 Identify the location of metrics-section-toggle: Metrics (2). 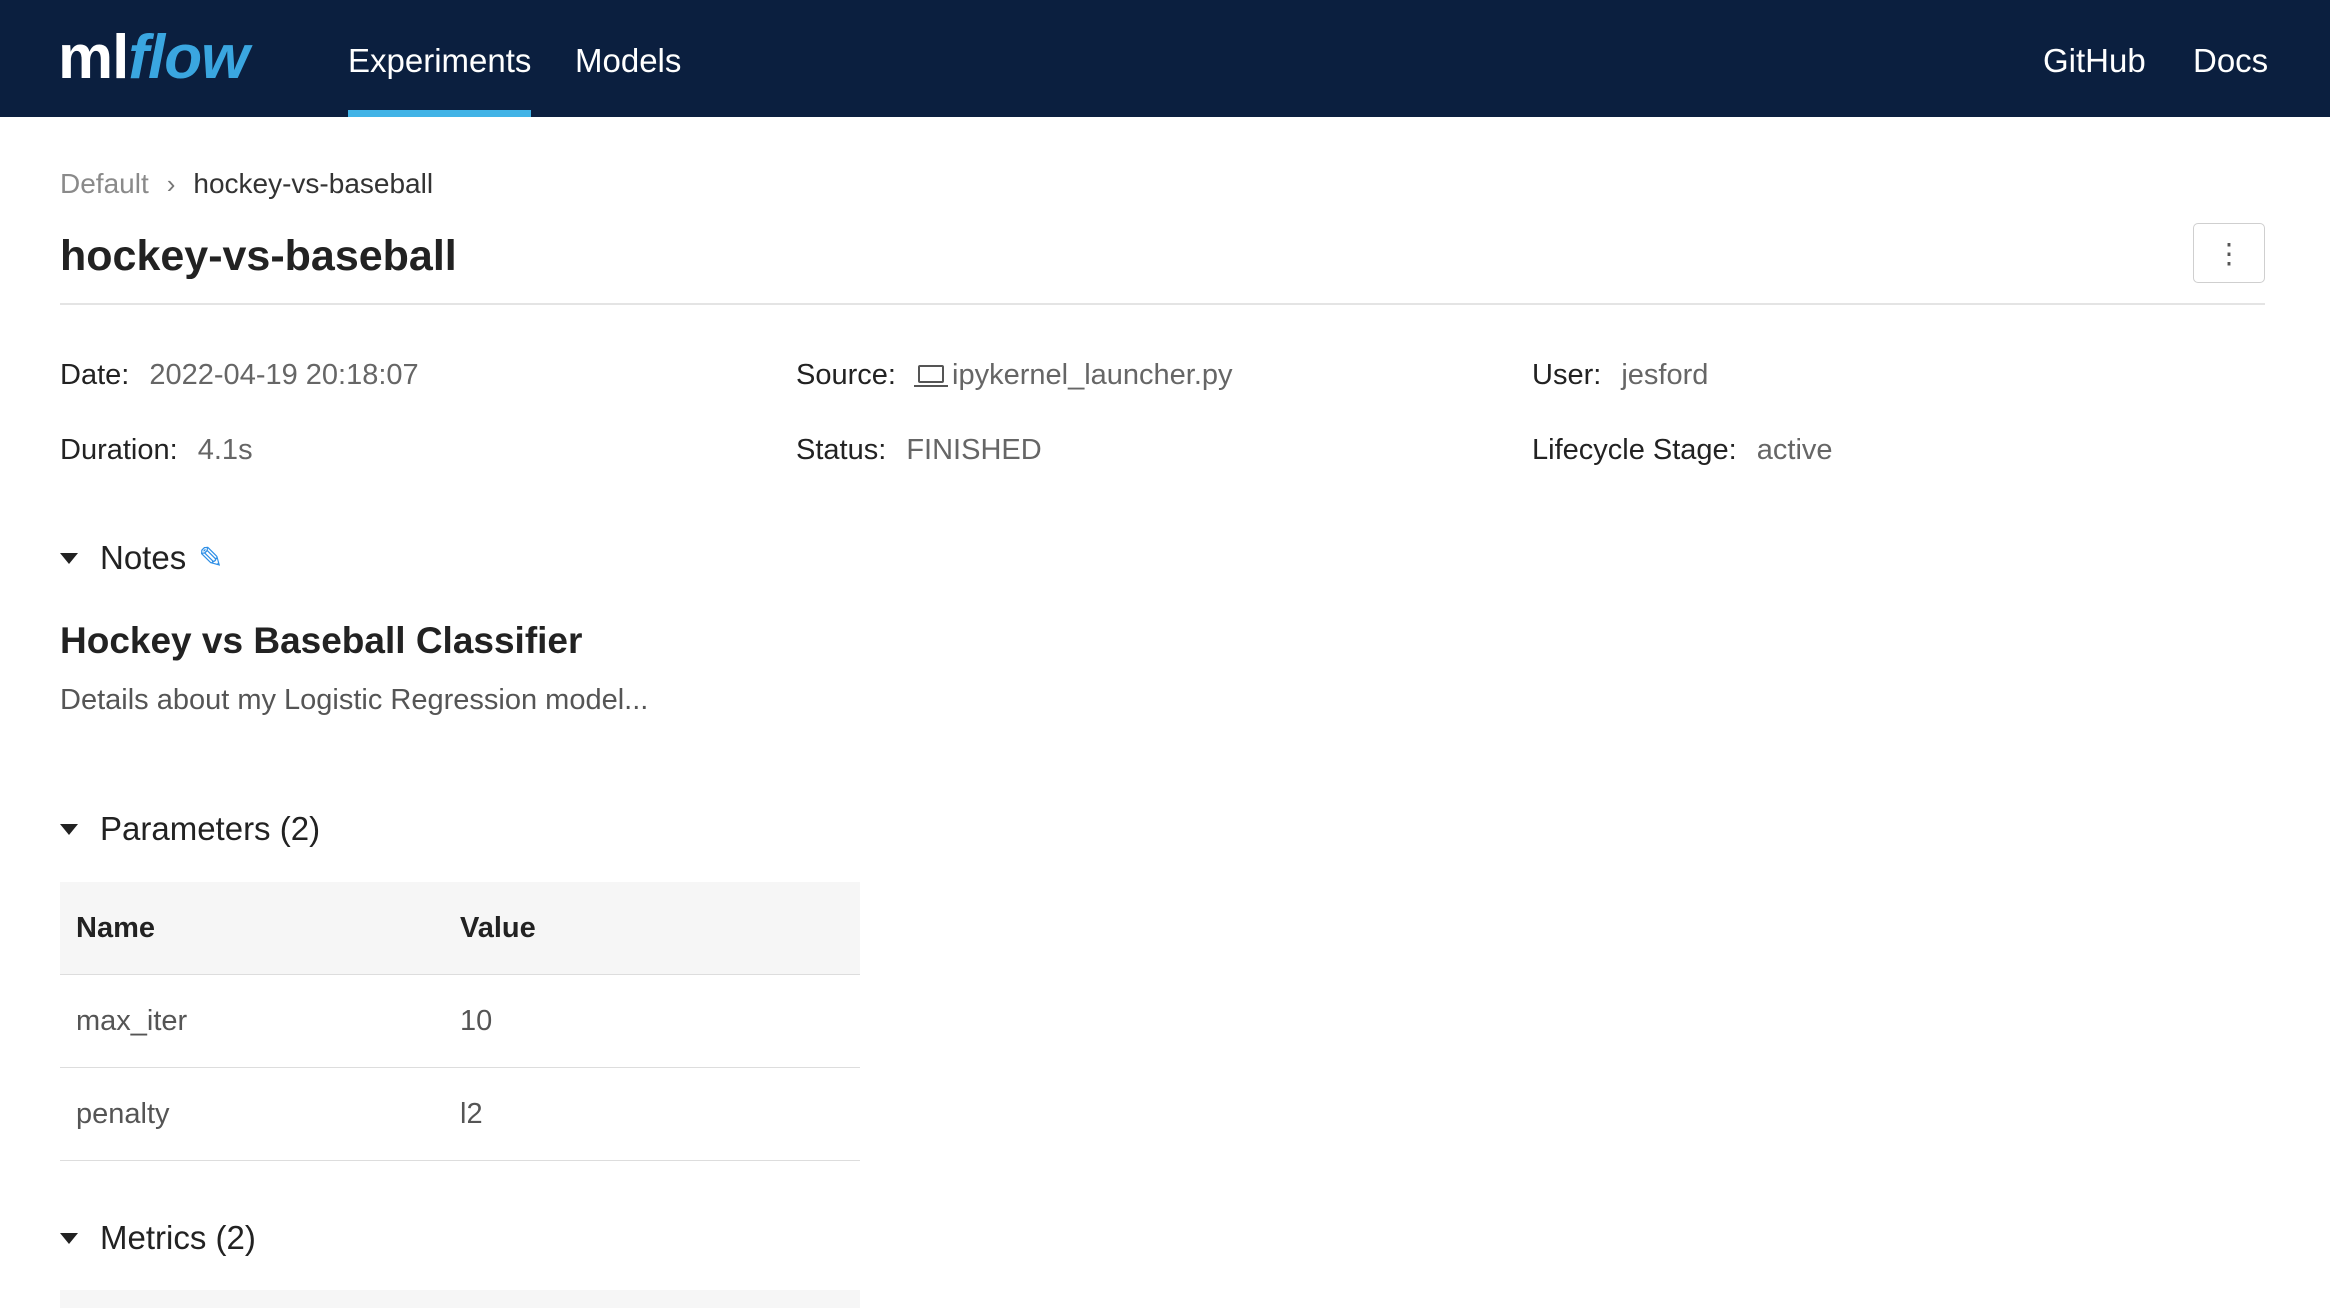
(158, 1238).